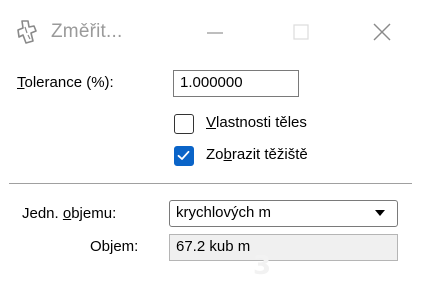 The height and width of the screenshot is (289, 421). What do you see at coordinates (69, 213) in the screenshot?
I see `volume-units-label: Jedn. objemu:` at bounding box center [69, 213].